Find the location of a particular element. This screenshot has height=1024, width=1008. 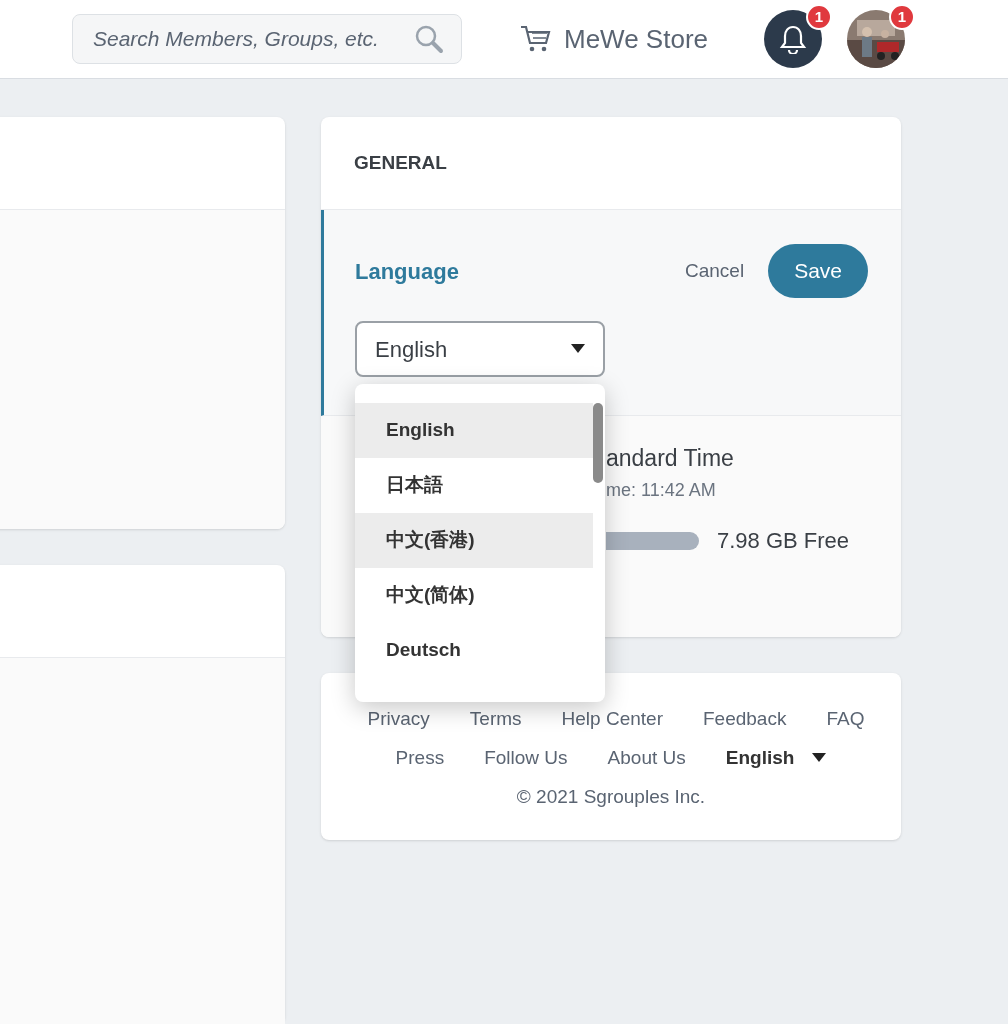

timezone-text: andard Time is located at coordinates (670, 458).